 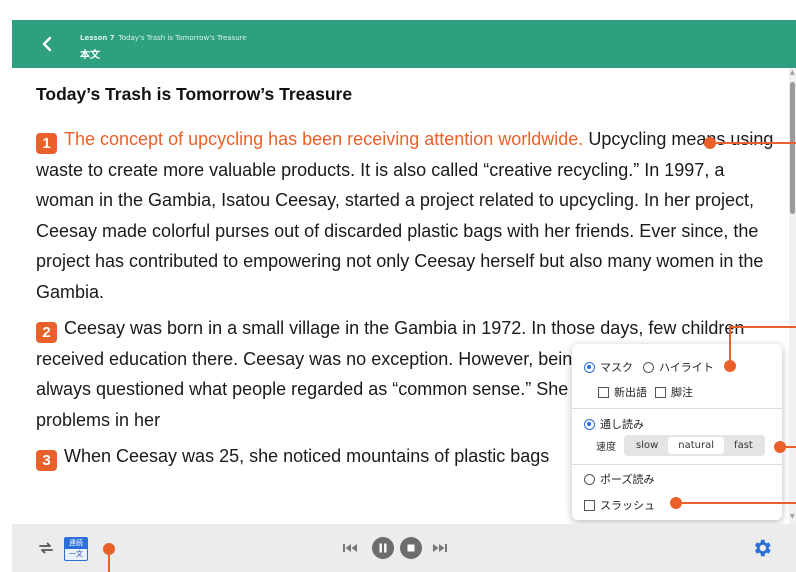 I want to click on footnote-label: 脚注, so click(x=682, y=392).